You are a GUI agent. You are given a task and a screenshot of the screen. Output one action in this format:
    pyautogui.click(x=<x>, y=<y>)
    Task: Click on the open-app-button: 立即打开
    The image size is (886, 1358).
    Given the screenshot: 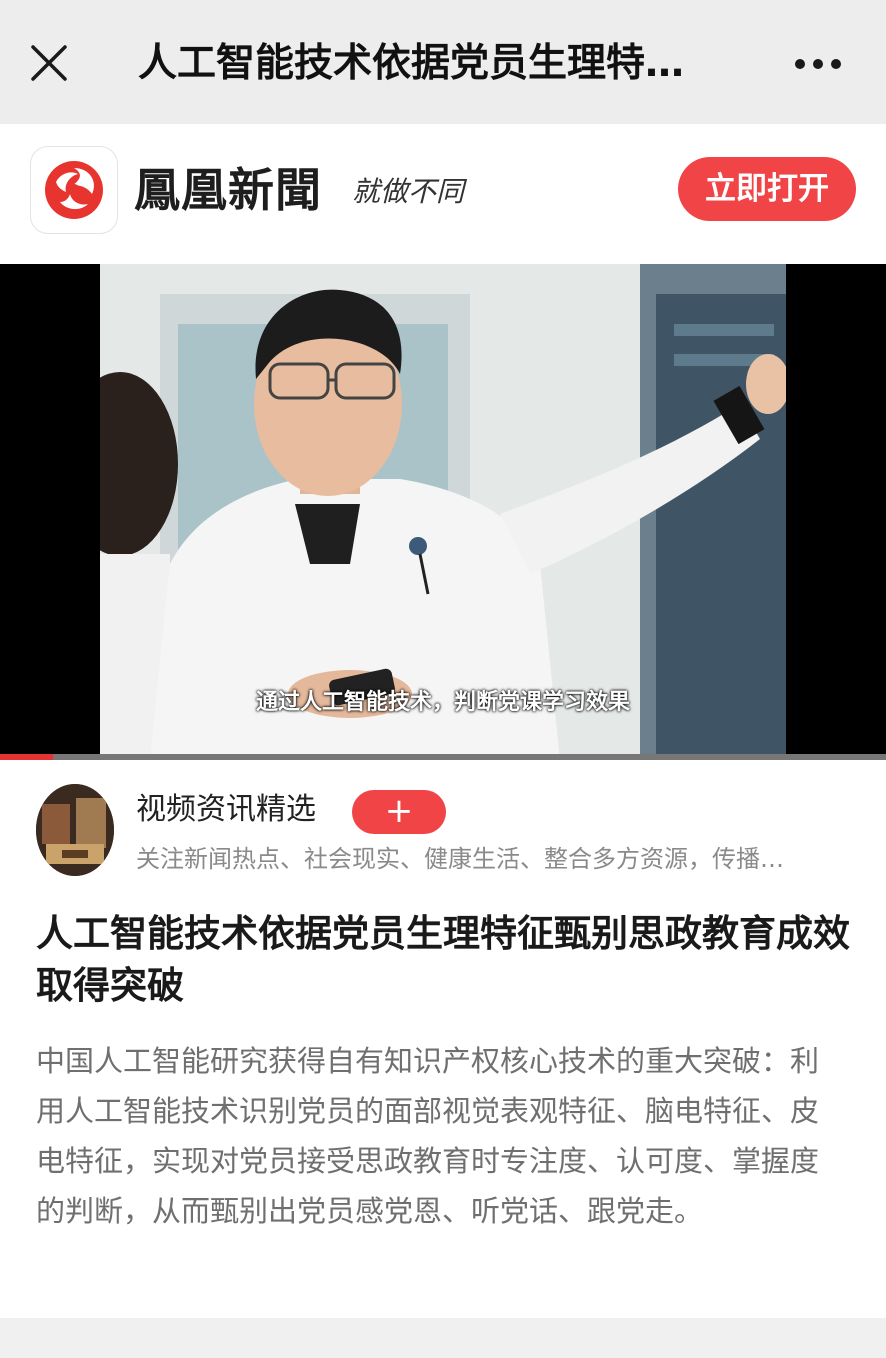 What is the action you would take?
    pyautogui.click(x=767, y=189)
    